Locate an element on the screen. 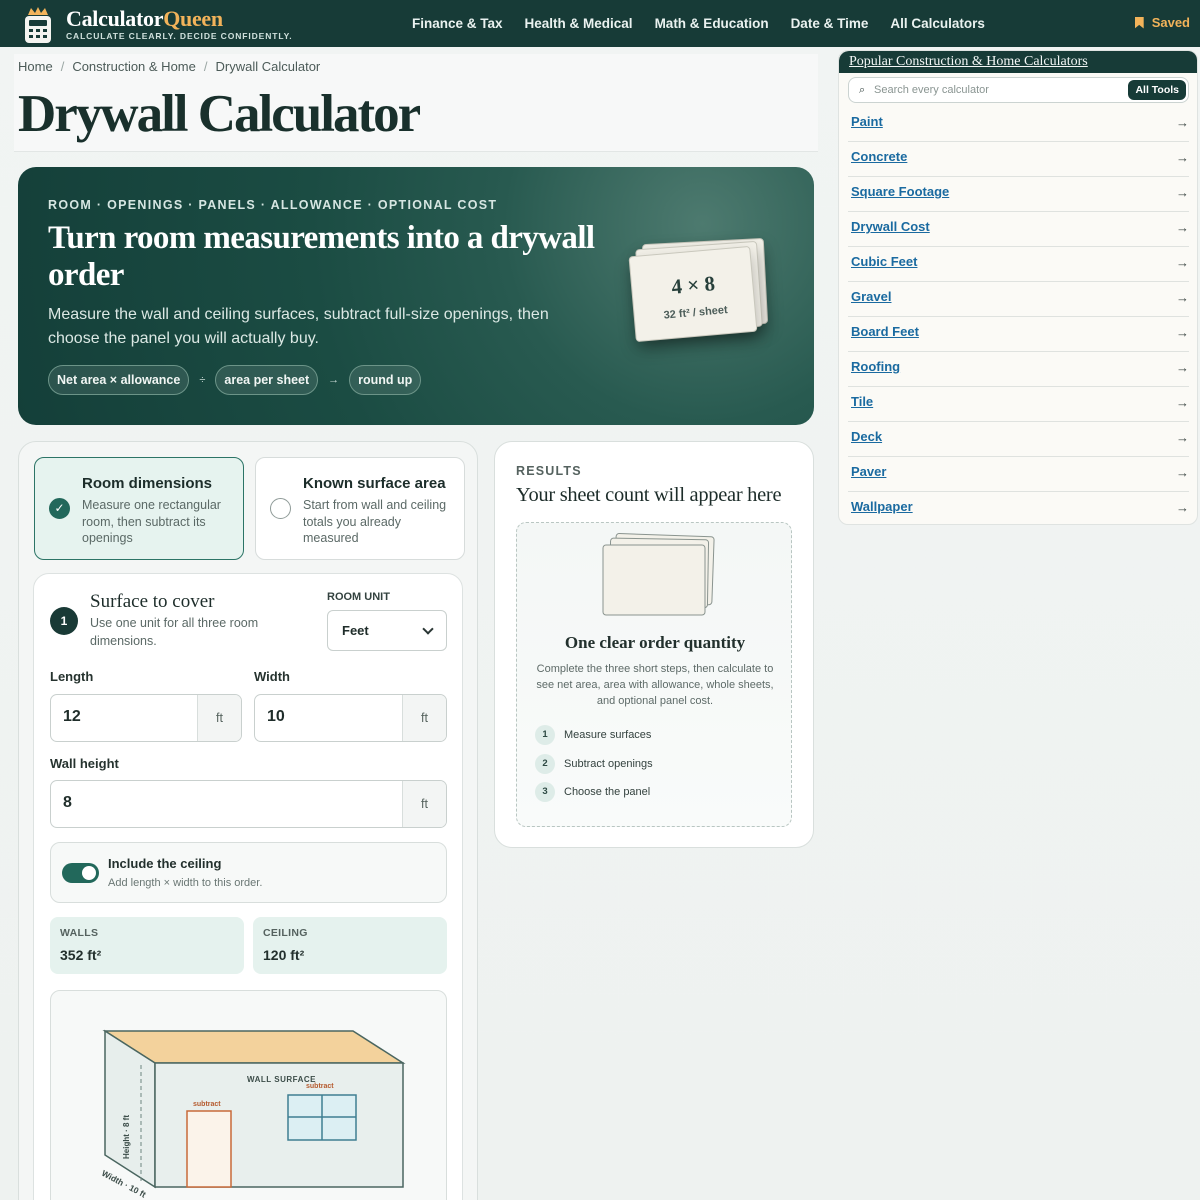  walls-stat: WALLS 352 ft² is located at coordinates (147, 945).